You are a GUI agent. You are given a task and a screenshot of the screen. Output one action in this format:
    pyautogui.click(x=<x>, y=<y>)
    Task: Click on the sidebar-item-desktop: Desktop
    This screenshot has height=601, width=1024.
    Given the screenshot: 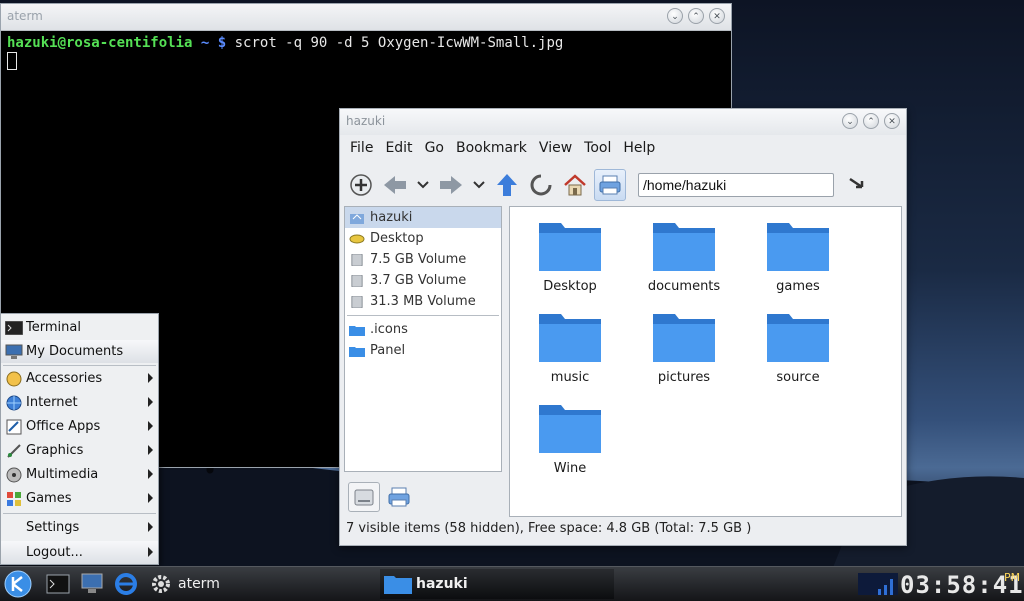 What is the action you would take?
    pyautogui.click(x=423, y=238)
    